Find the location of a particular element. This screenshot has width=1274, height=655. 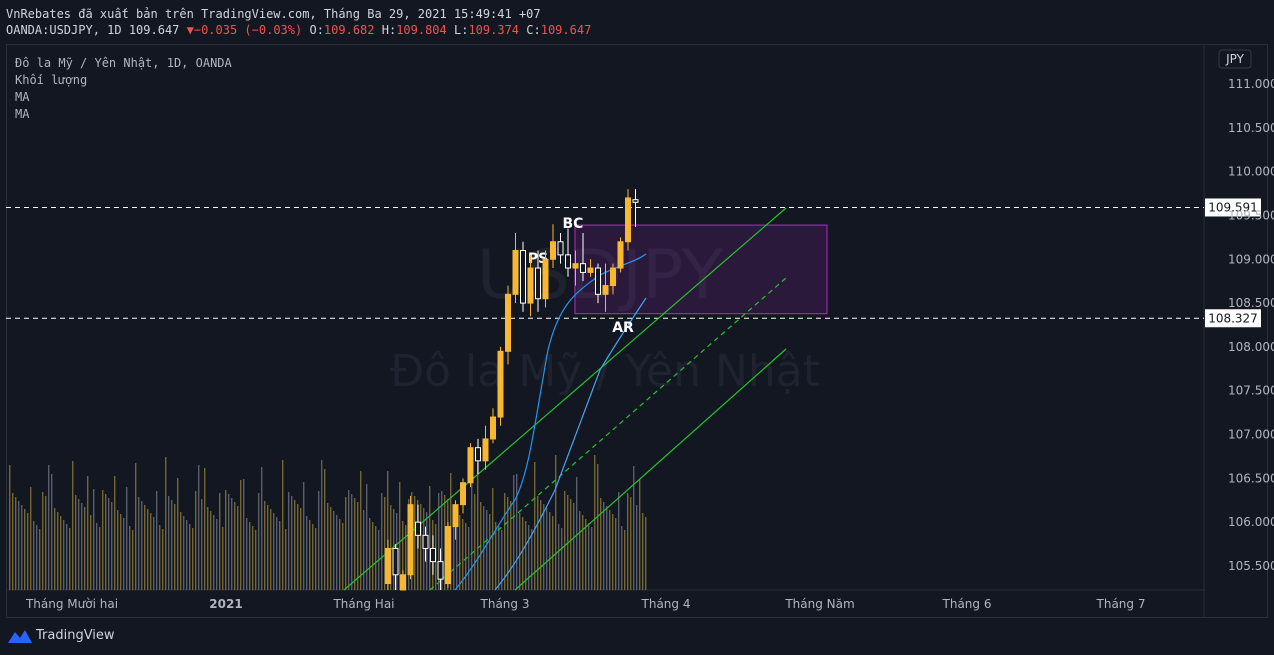

legend-title: Đô la Mỹ / Yên Nhật, 1D, OANDA is located at coordinates (123, 63).